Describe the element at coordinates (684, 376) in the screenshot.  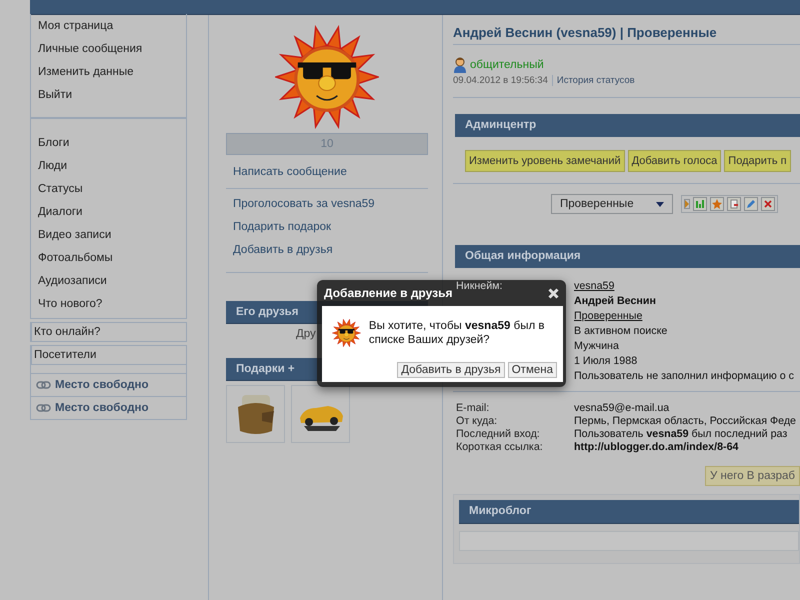
I see `field-value: Пользователь не заполнил информацию о с` at that location.